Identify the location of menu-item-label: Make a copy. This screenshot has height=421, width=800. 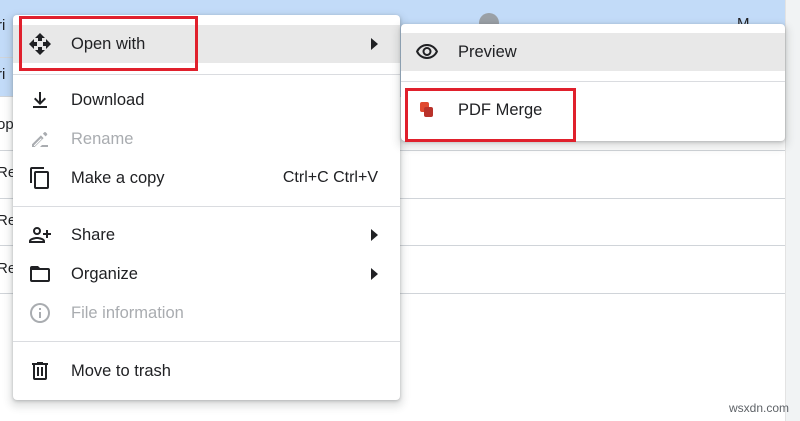
(118, 177).